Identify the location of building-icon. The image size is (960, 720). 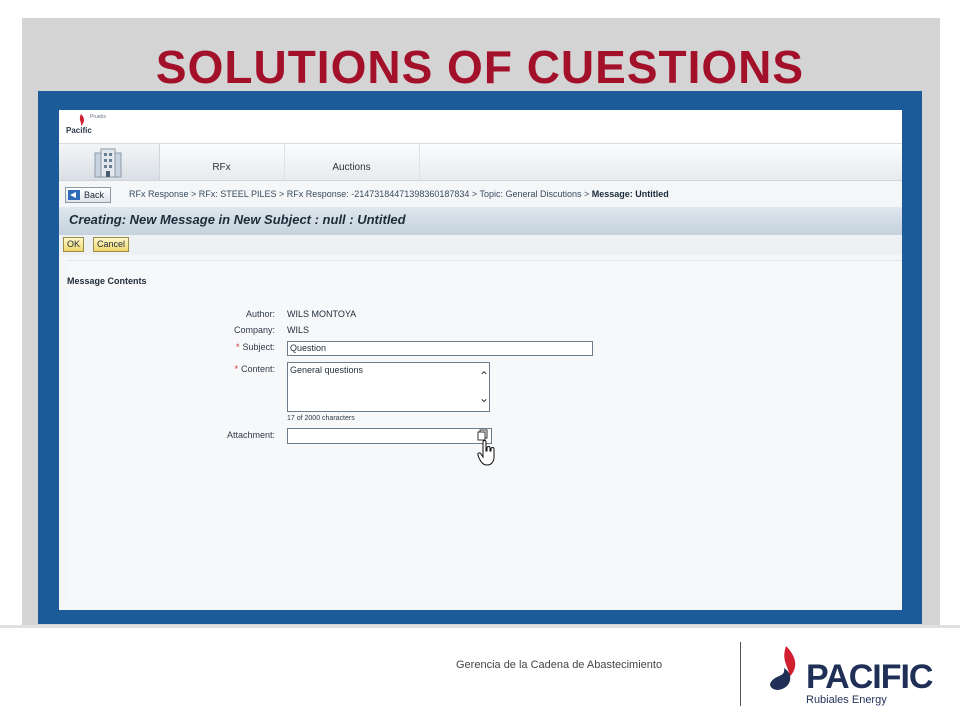
(108, 163).